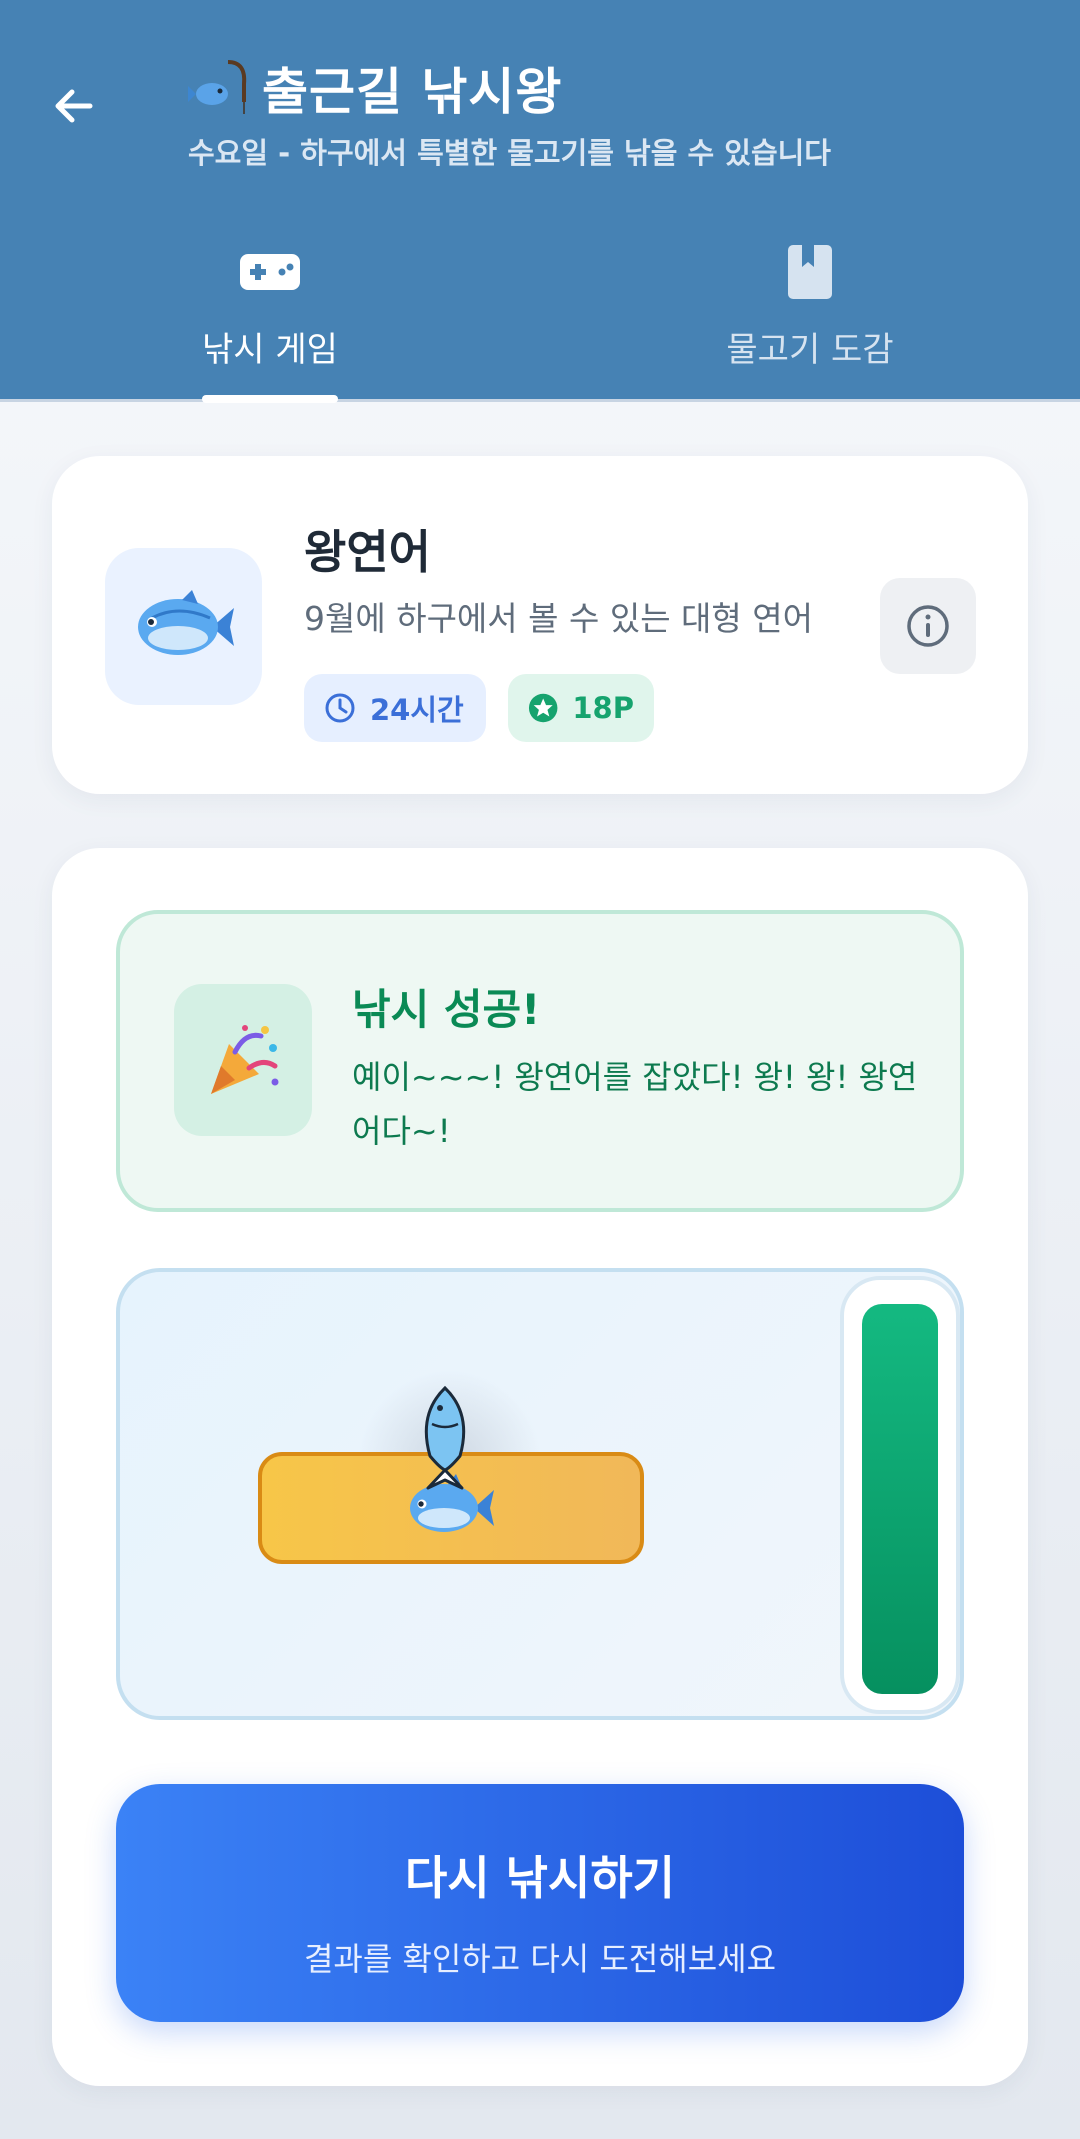  What do you see at coordinates (603, 708) in the screenshot?
I see `points-value: 18P` at bounding box center [603, 708].